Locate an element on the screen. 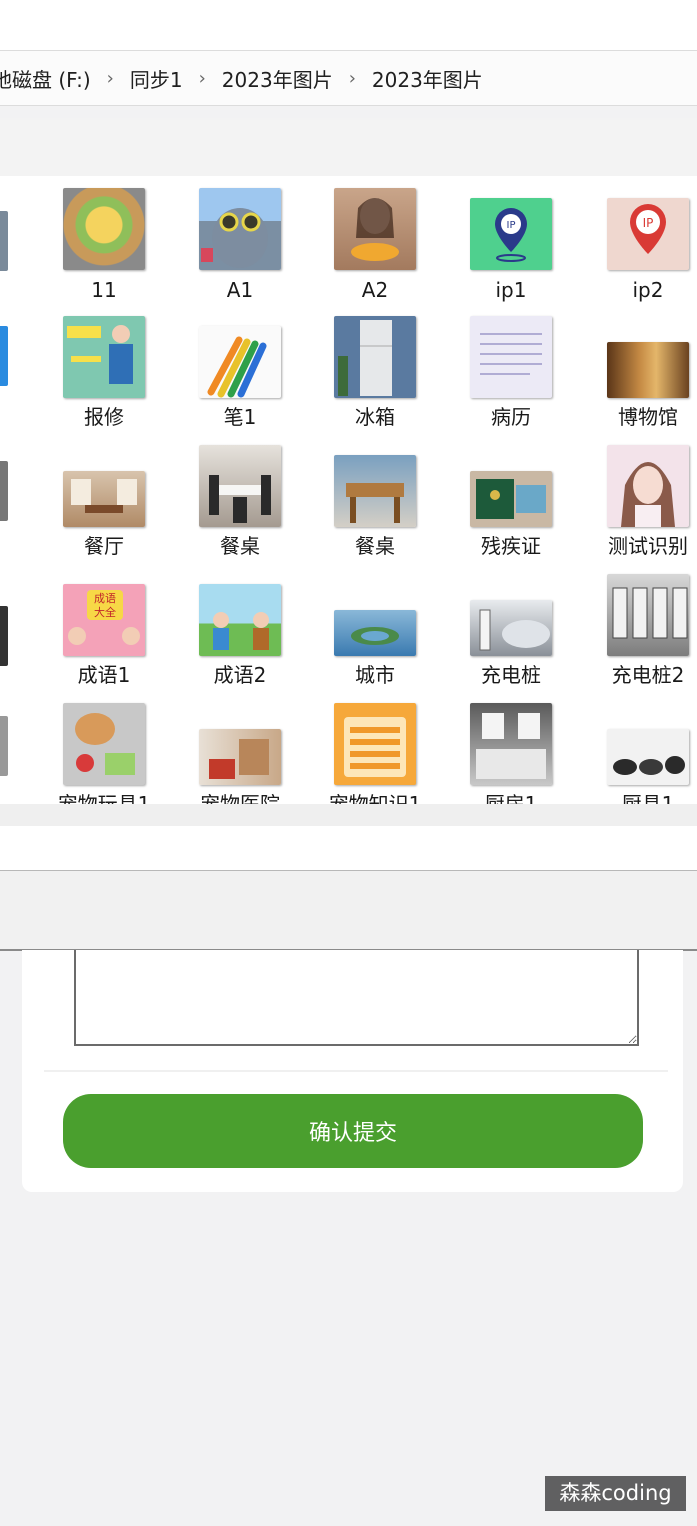 This screenshot has width=697, height=1526. idiom-cartoon-image-icon is located at coordinates (240, 620).